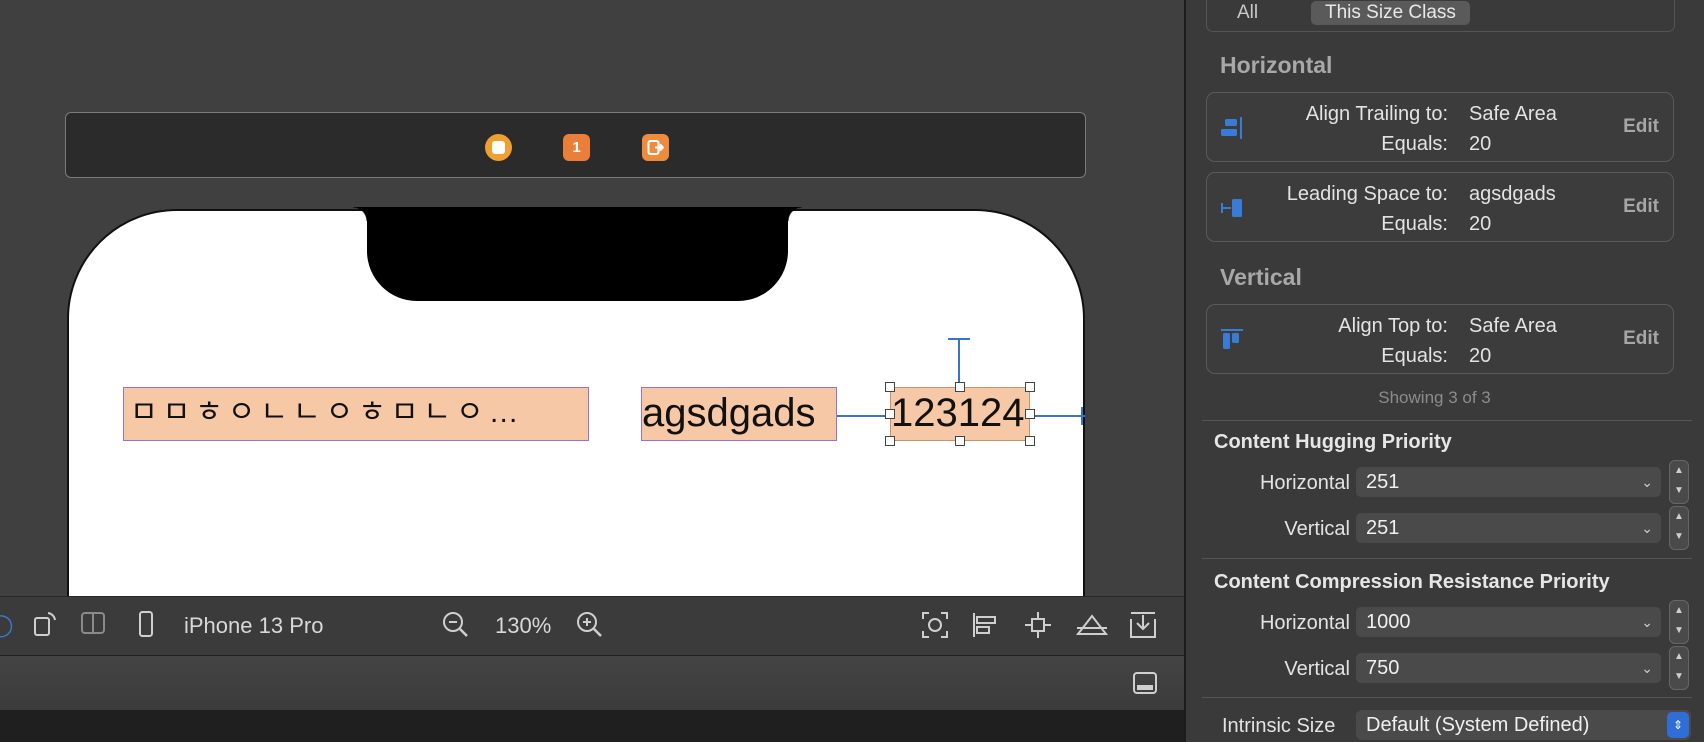 The image size is (1704, 742). Describe the element at coordinates (577, 254) in the screenshot. I see `phone-notch` at that location.